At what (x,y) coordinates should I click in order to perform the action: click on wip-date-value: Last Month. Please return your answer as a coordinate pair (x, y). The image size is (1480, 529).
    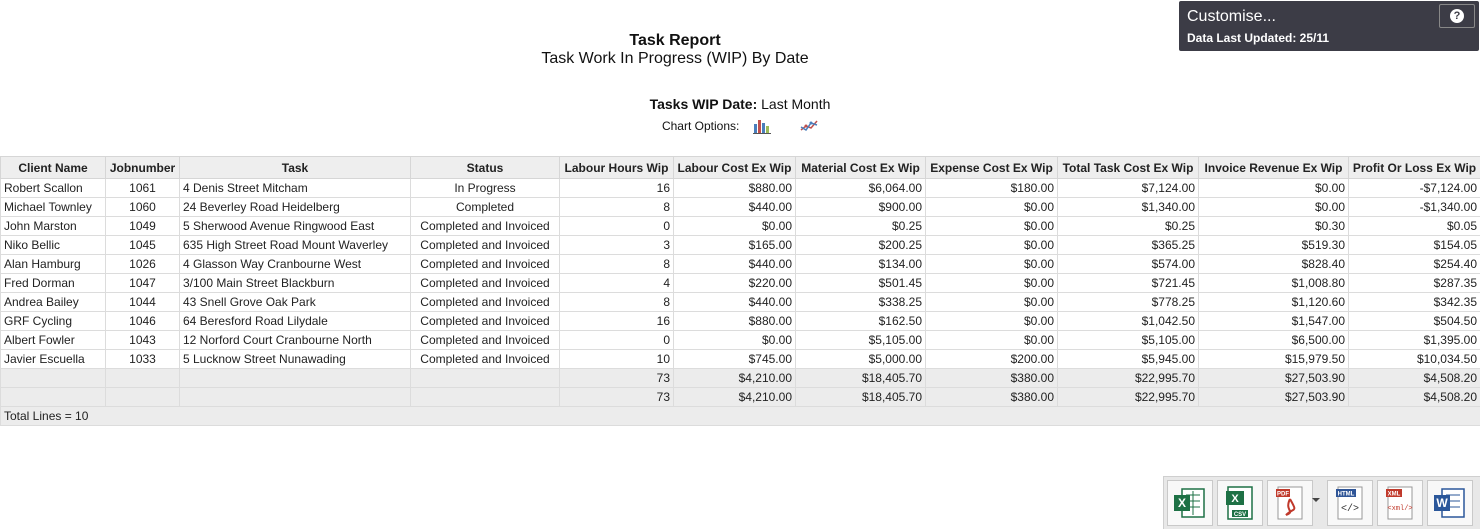
    Looking at the image, I should click on (796, 104).